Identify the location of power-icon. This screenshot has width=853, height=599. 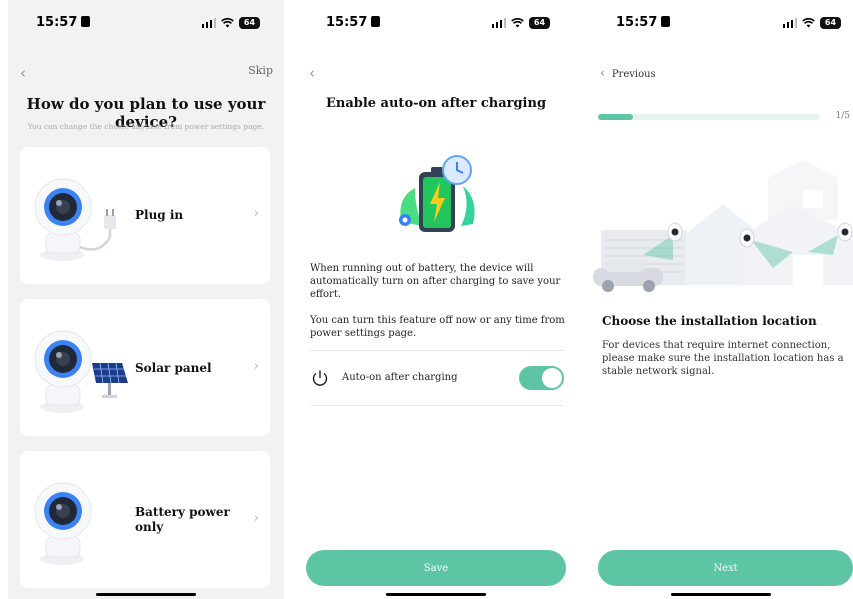
(320, 378).